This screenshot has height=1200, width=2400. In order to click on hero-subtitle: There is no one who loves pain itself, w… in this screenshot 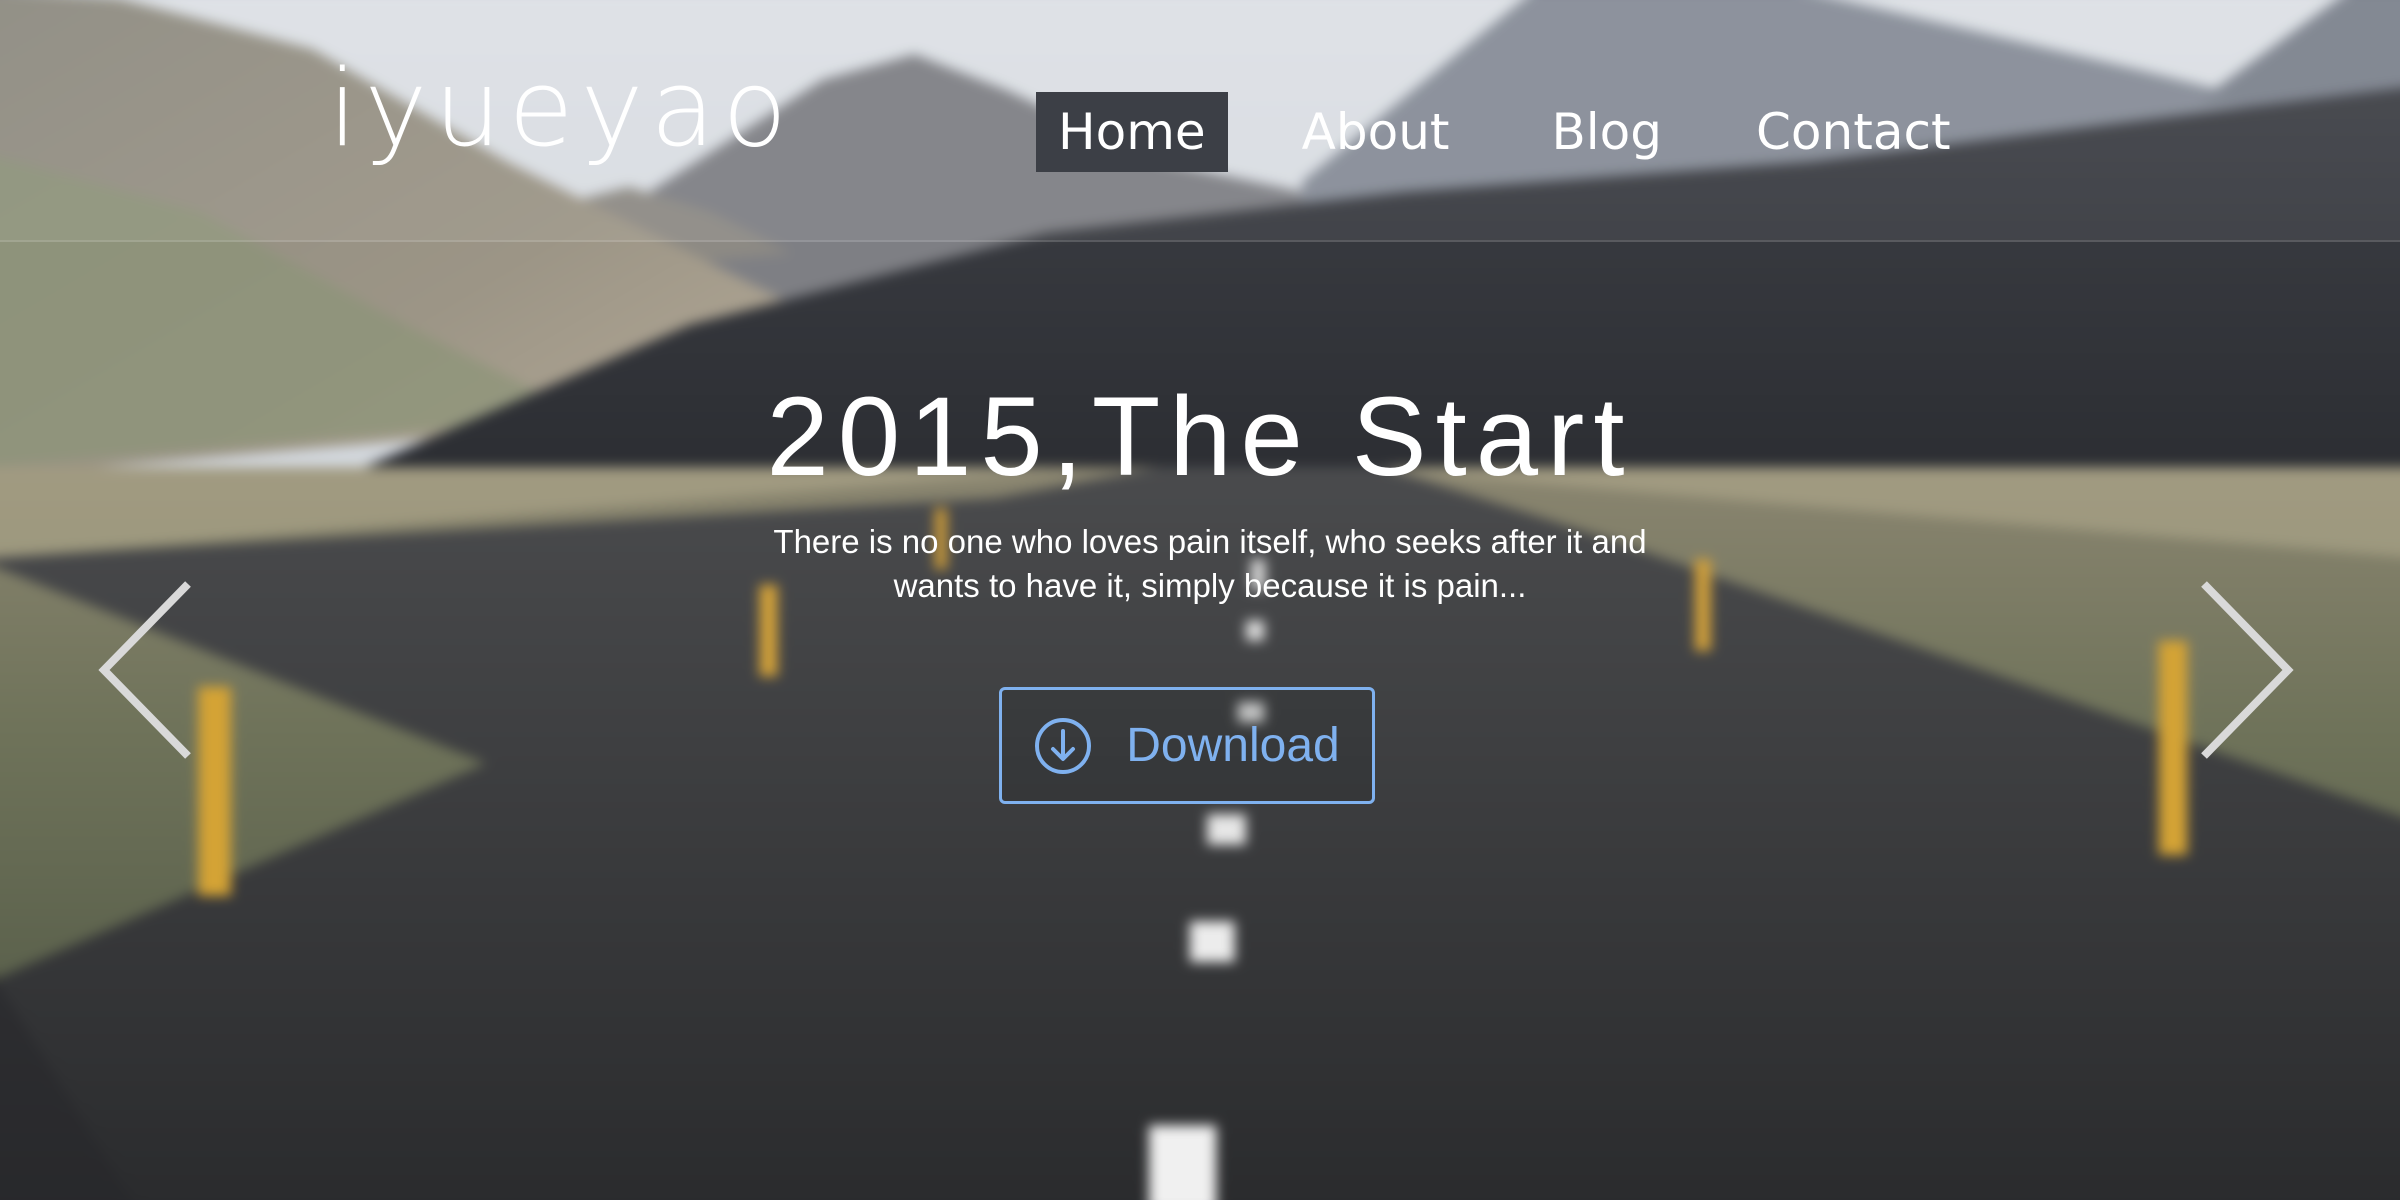, I will do `click(1210, 563)`.